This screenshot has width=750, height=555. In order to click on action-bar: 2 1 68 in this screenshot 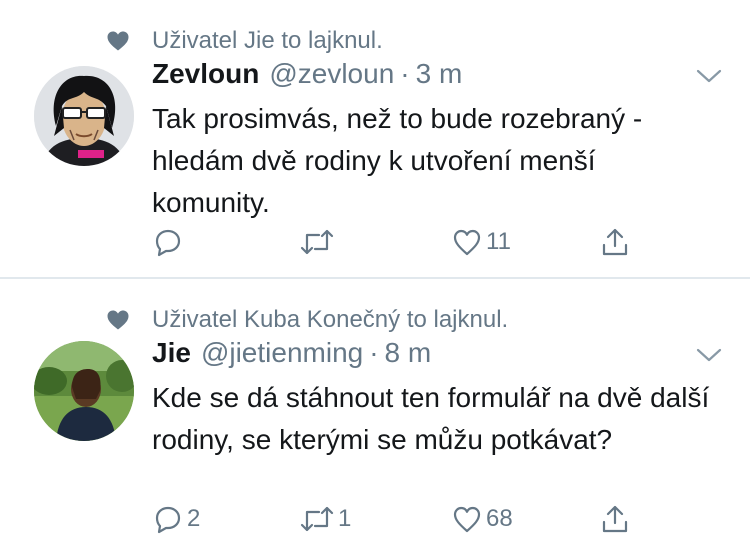, I will do `click(375, 519)`.